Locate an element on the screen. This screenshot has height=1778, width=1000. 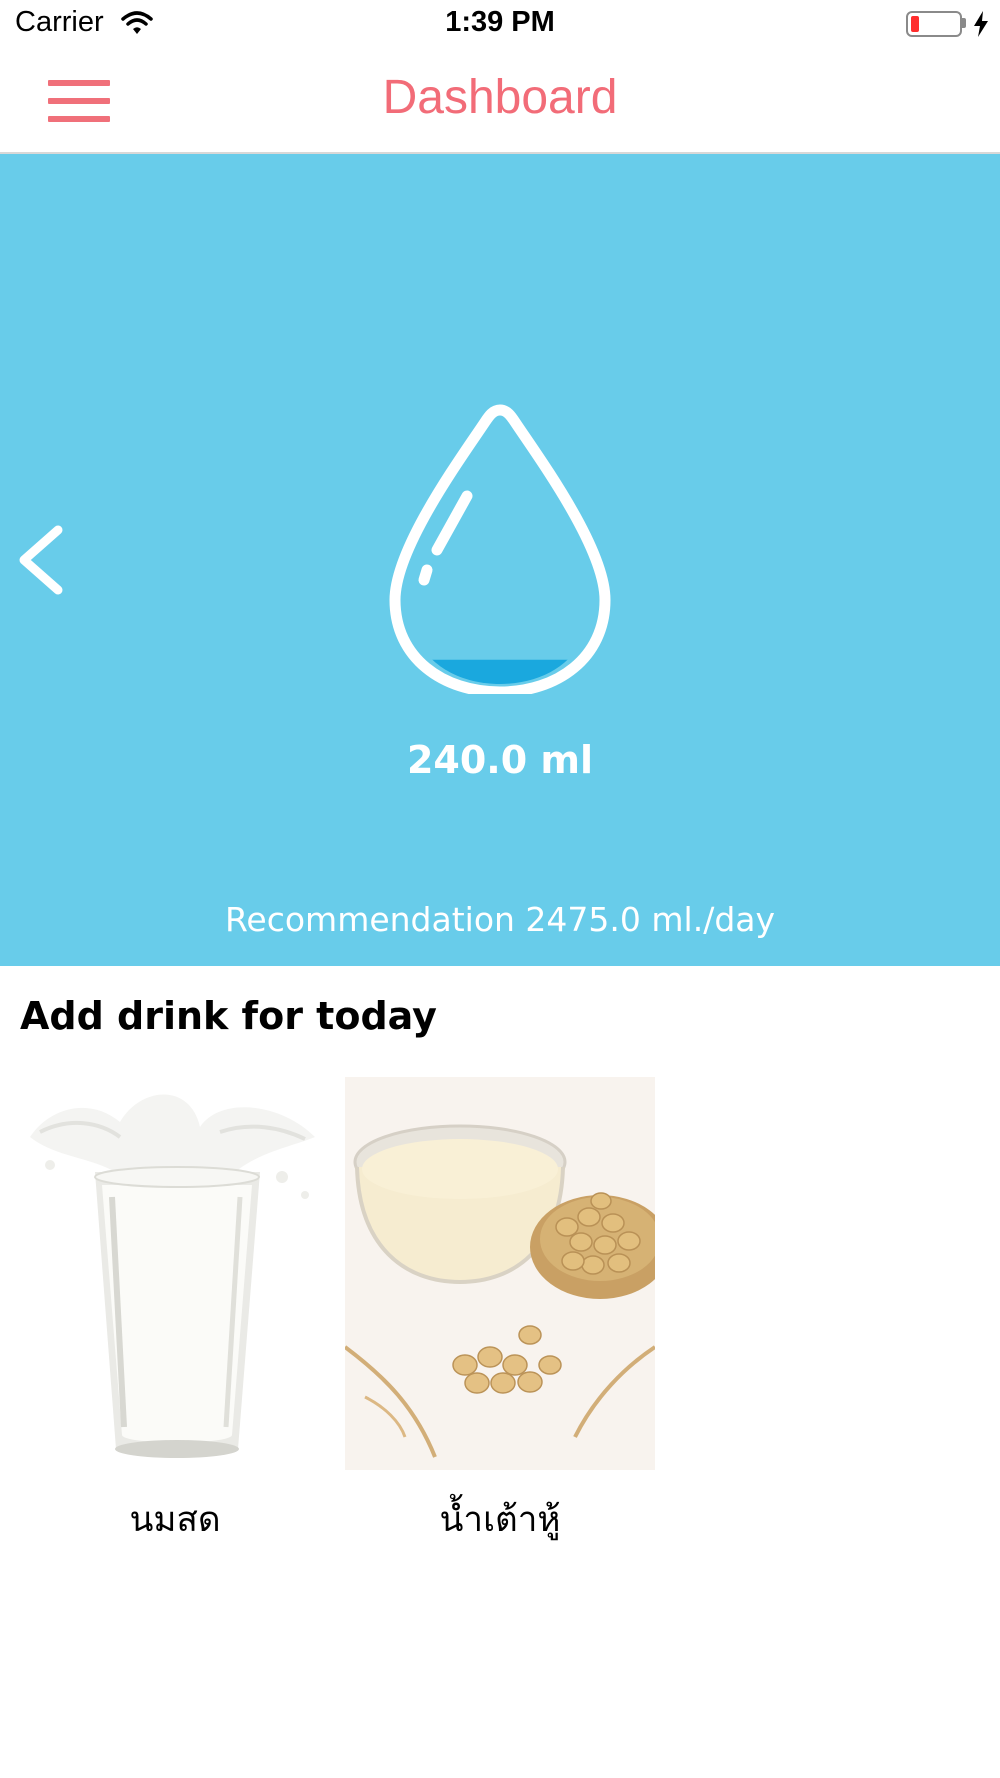
soy-milk-bowl-image is located at coordinates (500, 1273).